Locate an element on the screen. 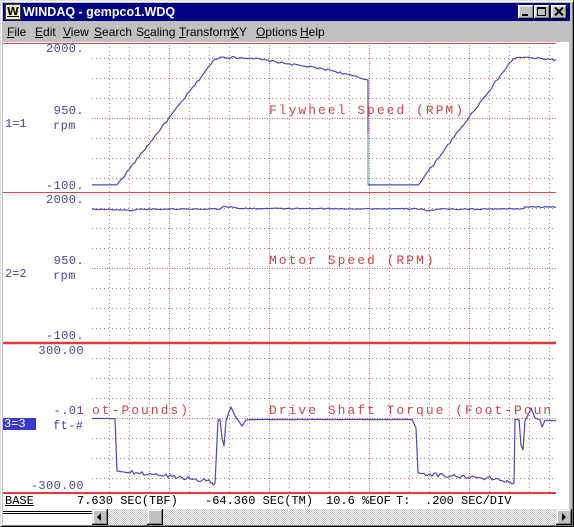  channel-3-top-label: 300.00 is located at coordinates (61, 351).